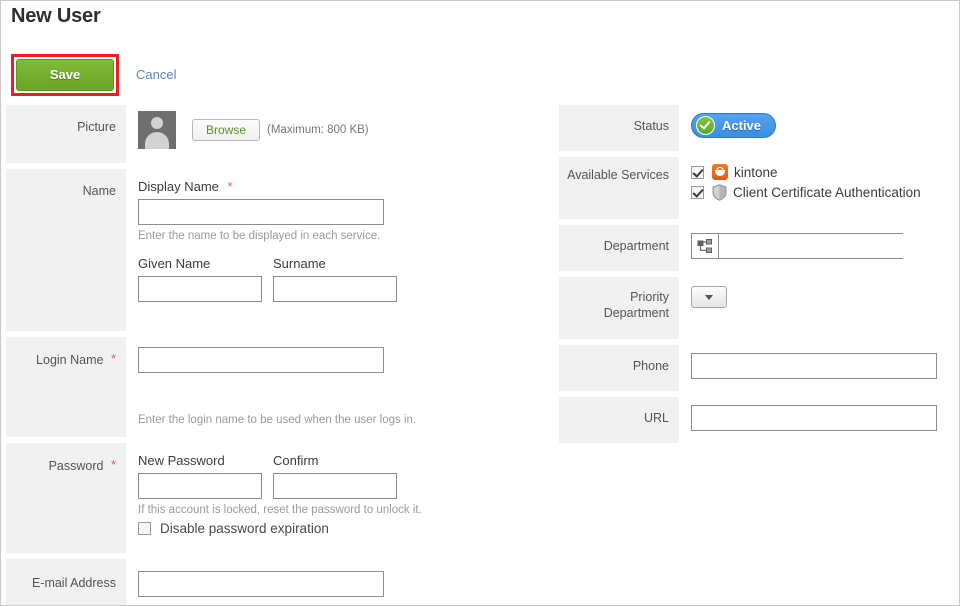  What do you see at coordinates (156, 74) in the screenshot?
I see `cancel-link: Cancel` at bounding box center [156, 74].